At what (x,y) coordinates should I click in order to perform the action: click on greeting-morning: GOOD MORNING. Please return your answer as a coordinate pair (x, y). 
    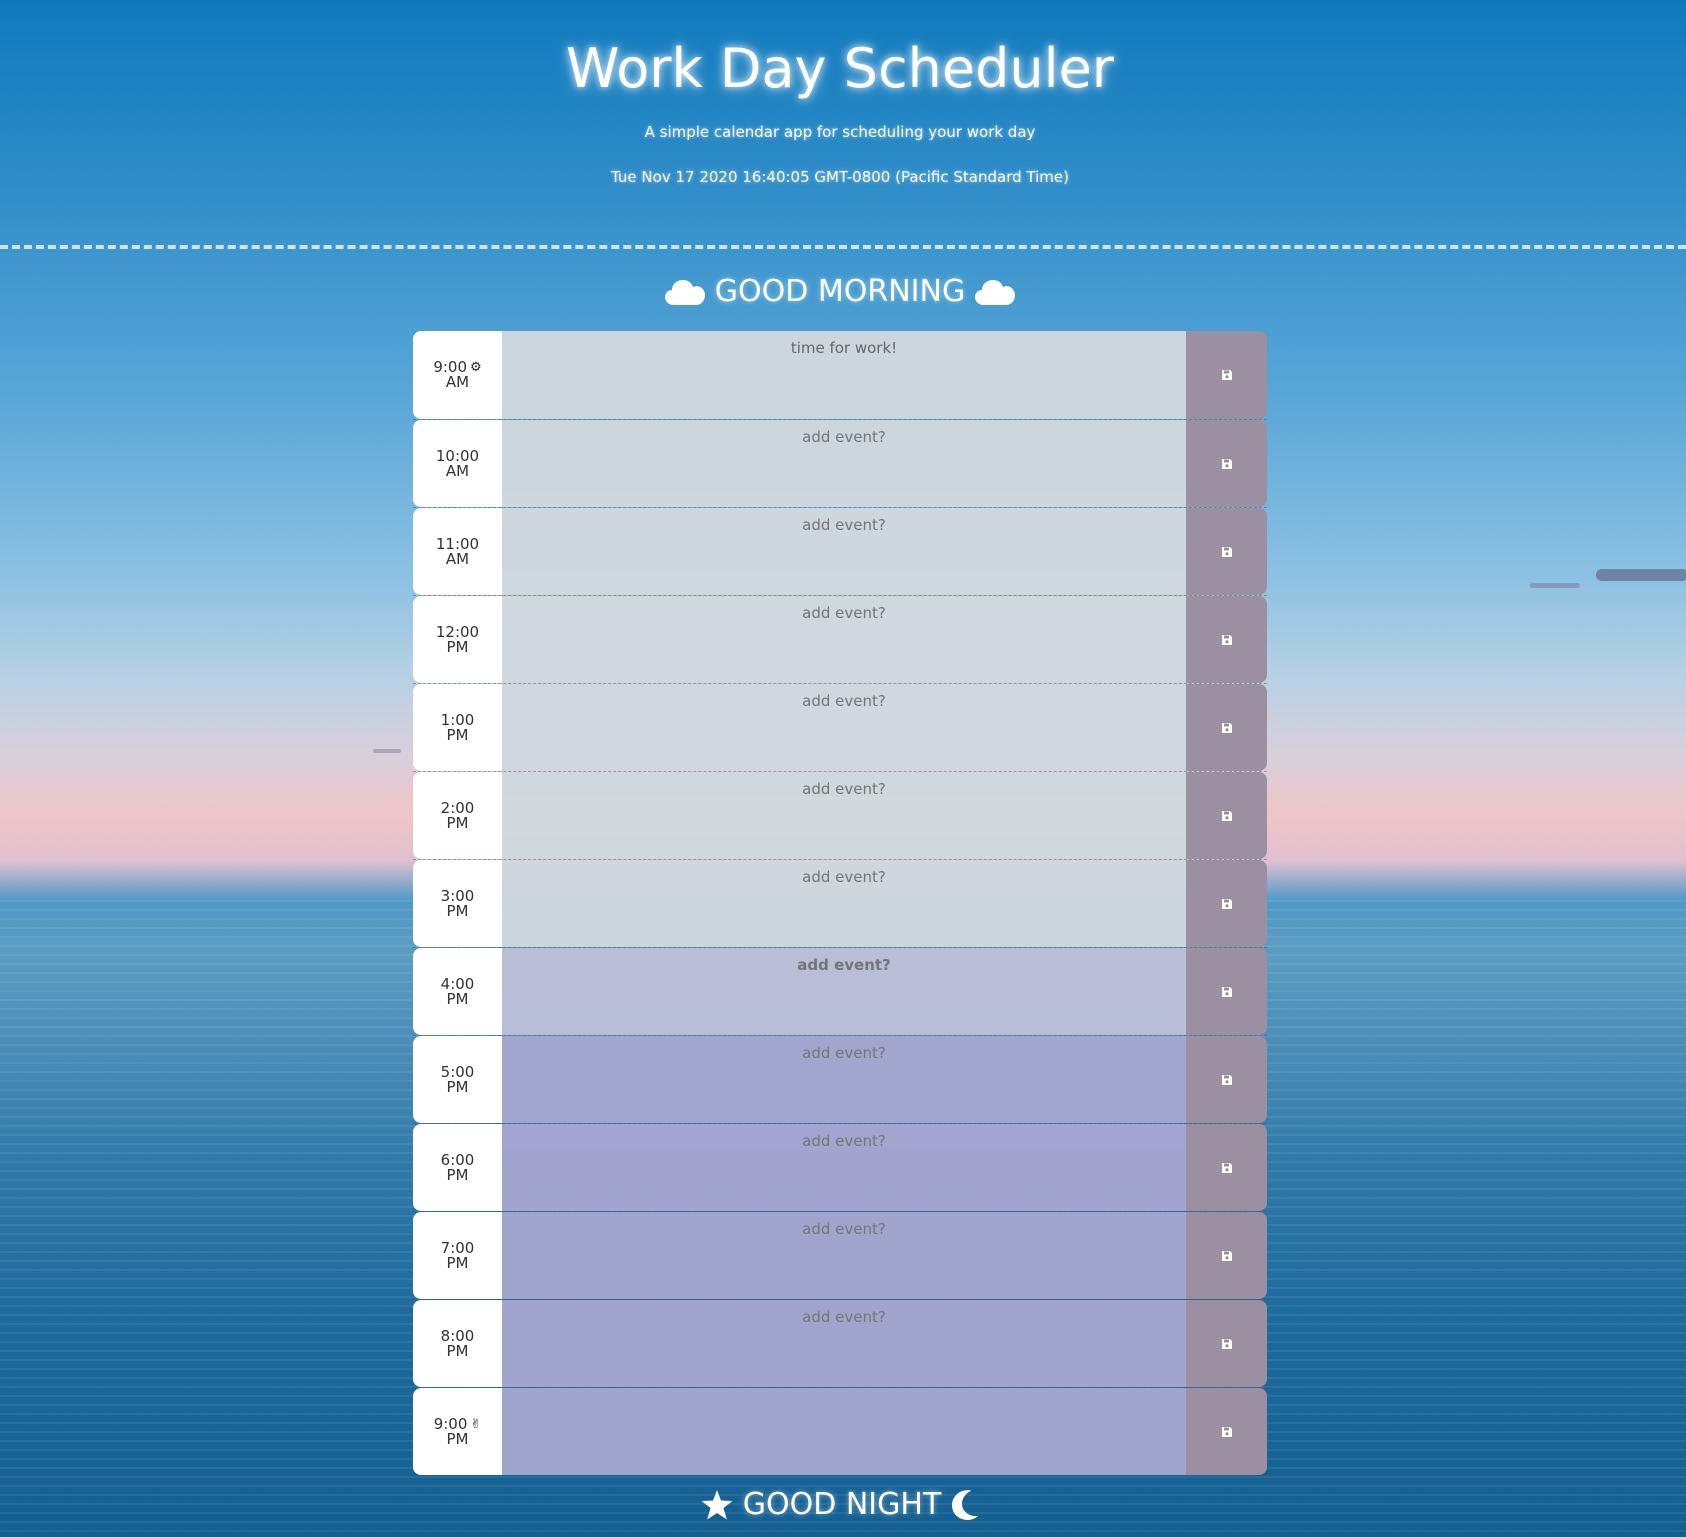
    Looking at the image, I should click on (840, 292).